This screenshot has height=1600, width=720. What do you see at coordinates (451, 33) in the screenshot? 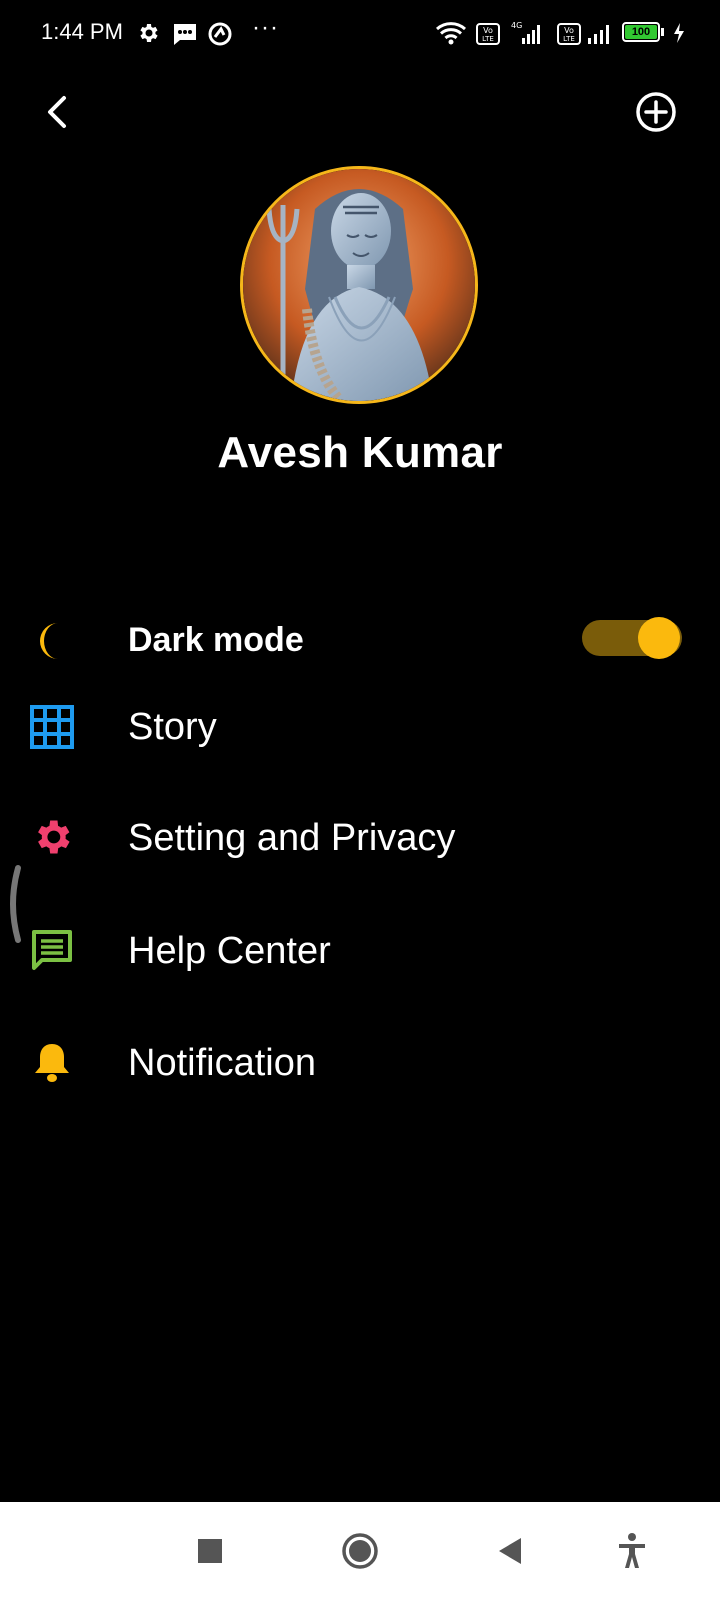
I see `wifi-icon` at bounding box center [451, 33].